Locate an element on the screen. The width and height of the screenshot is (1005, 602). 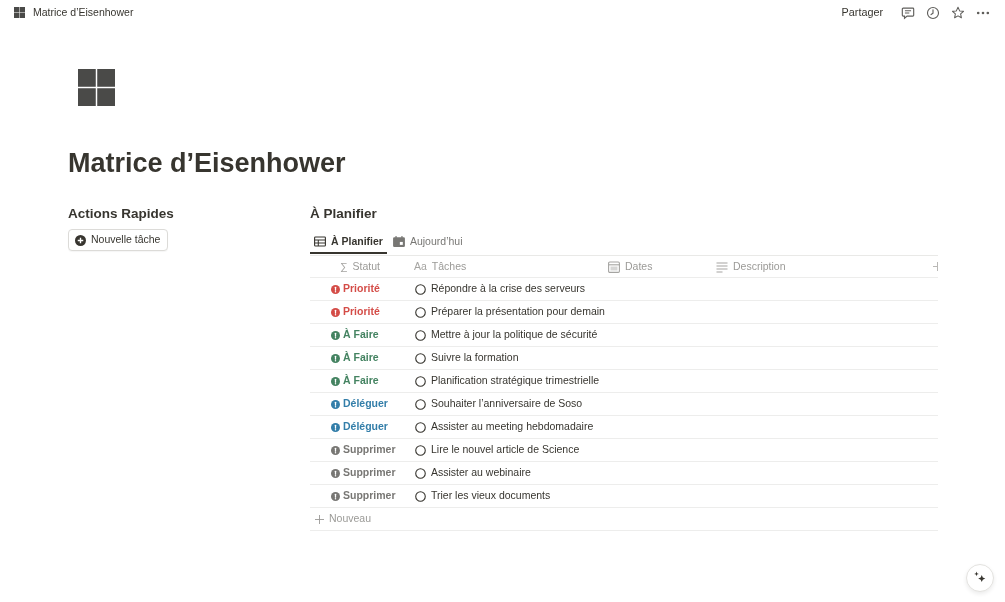
task-title: Lire le nouvel article de Science is located at coordinates (505, 450).